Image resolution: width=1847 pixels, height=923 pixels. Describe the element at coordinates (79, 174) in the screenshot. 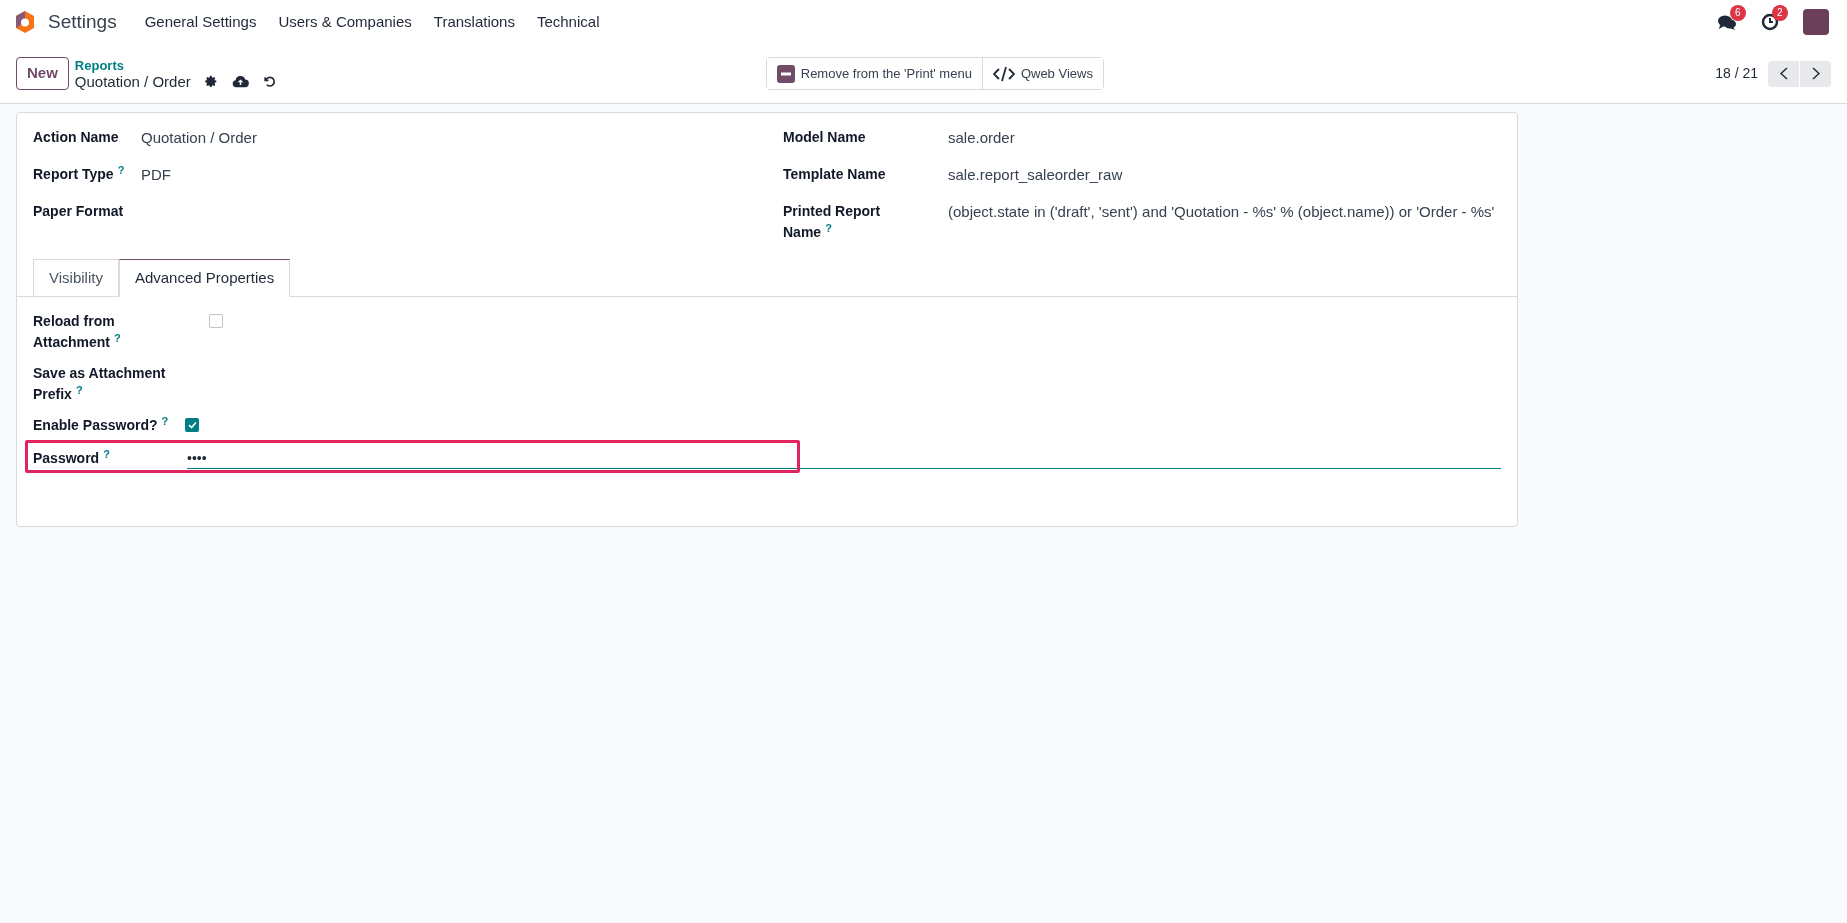

I see `field-label: Report Type $^{?}$` at that location.